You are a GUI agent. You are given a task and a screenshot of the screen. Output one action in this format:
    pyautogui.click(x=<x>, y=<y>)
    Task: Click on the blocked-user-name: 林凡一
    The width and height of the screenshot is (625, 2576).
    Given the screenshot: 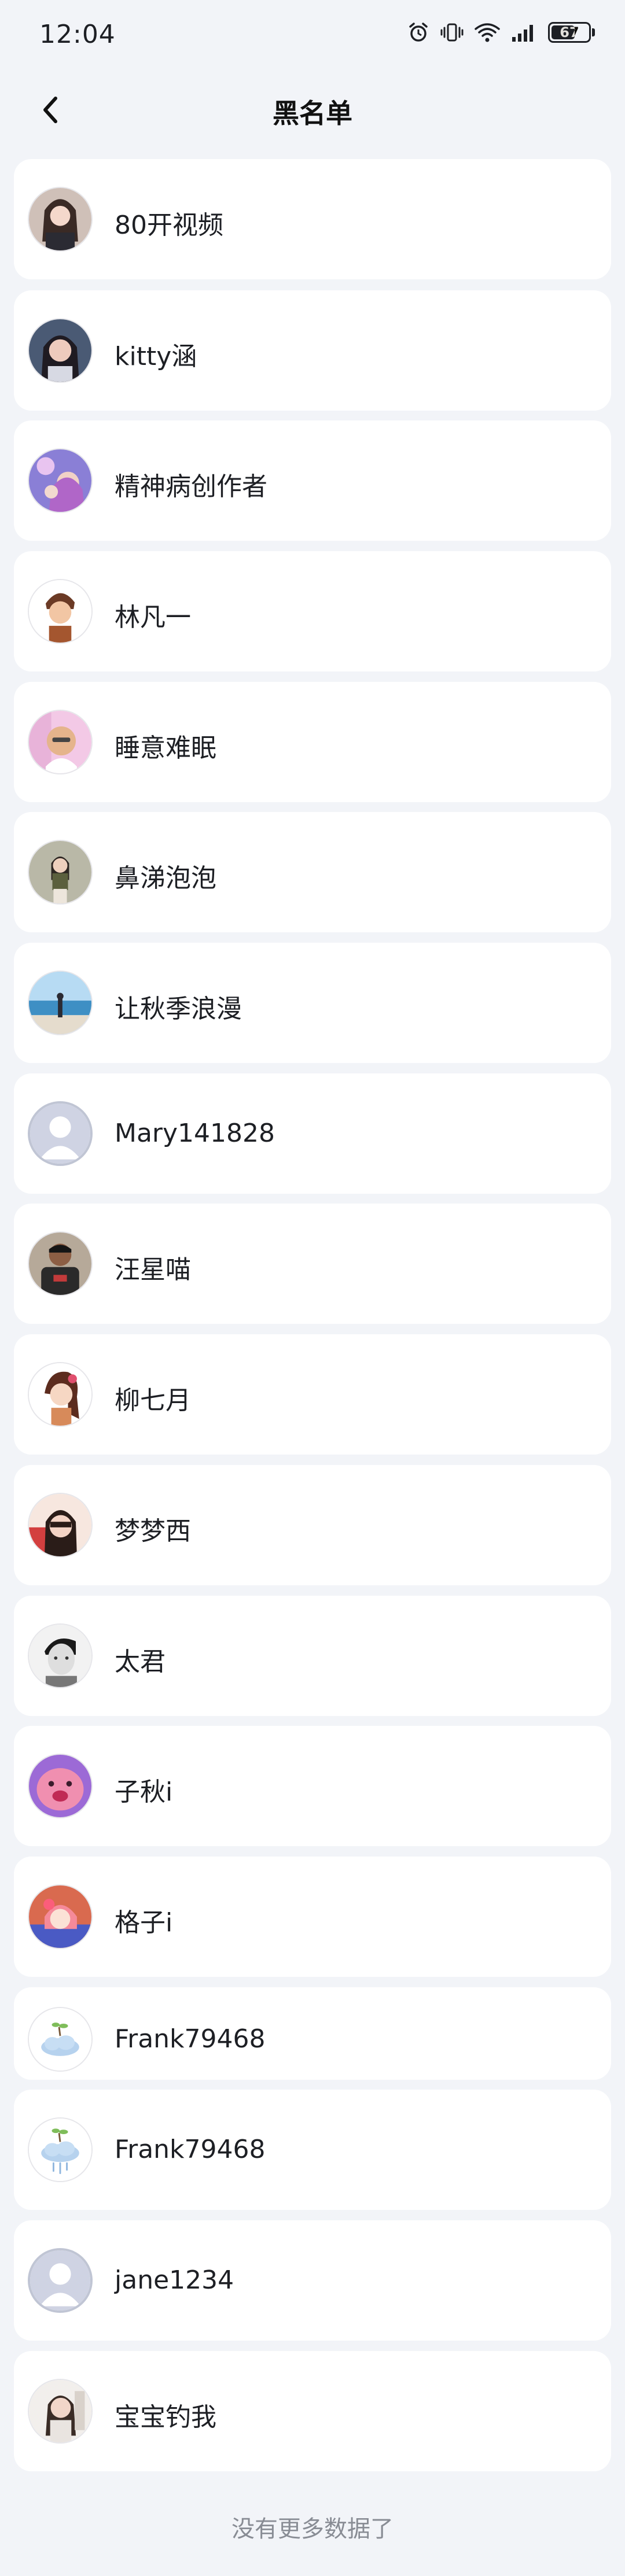 What is the action you would take?
    pyautogui.click(x=153, y=617)
    